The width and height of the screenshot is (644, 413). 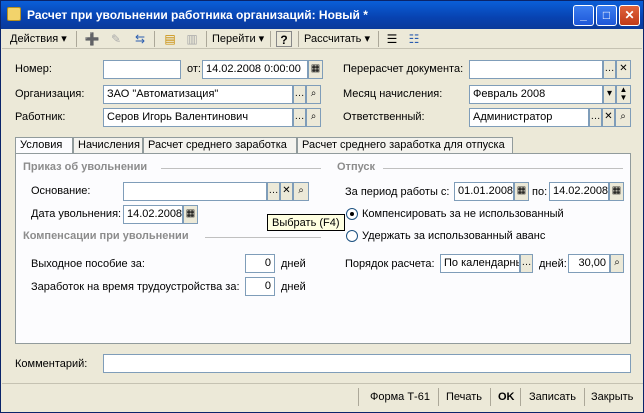 What do you see at coordinates (14, 14) in the screenshot?
I see `document-icon` at bounding box center [14, 14].